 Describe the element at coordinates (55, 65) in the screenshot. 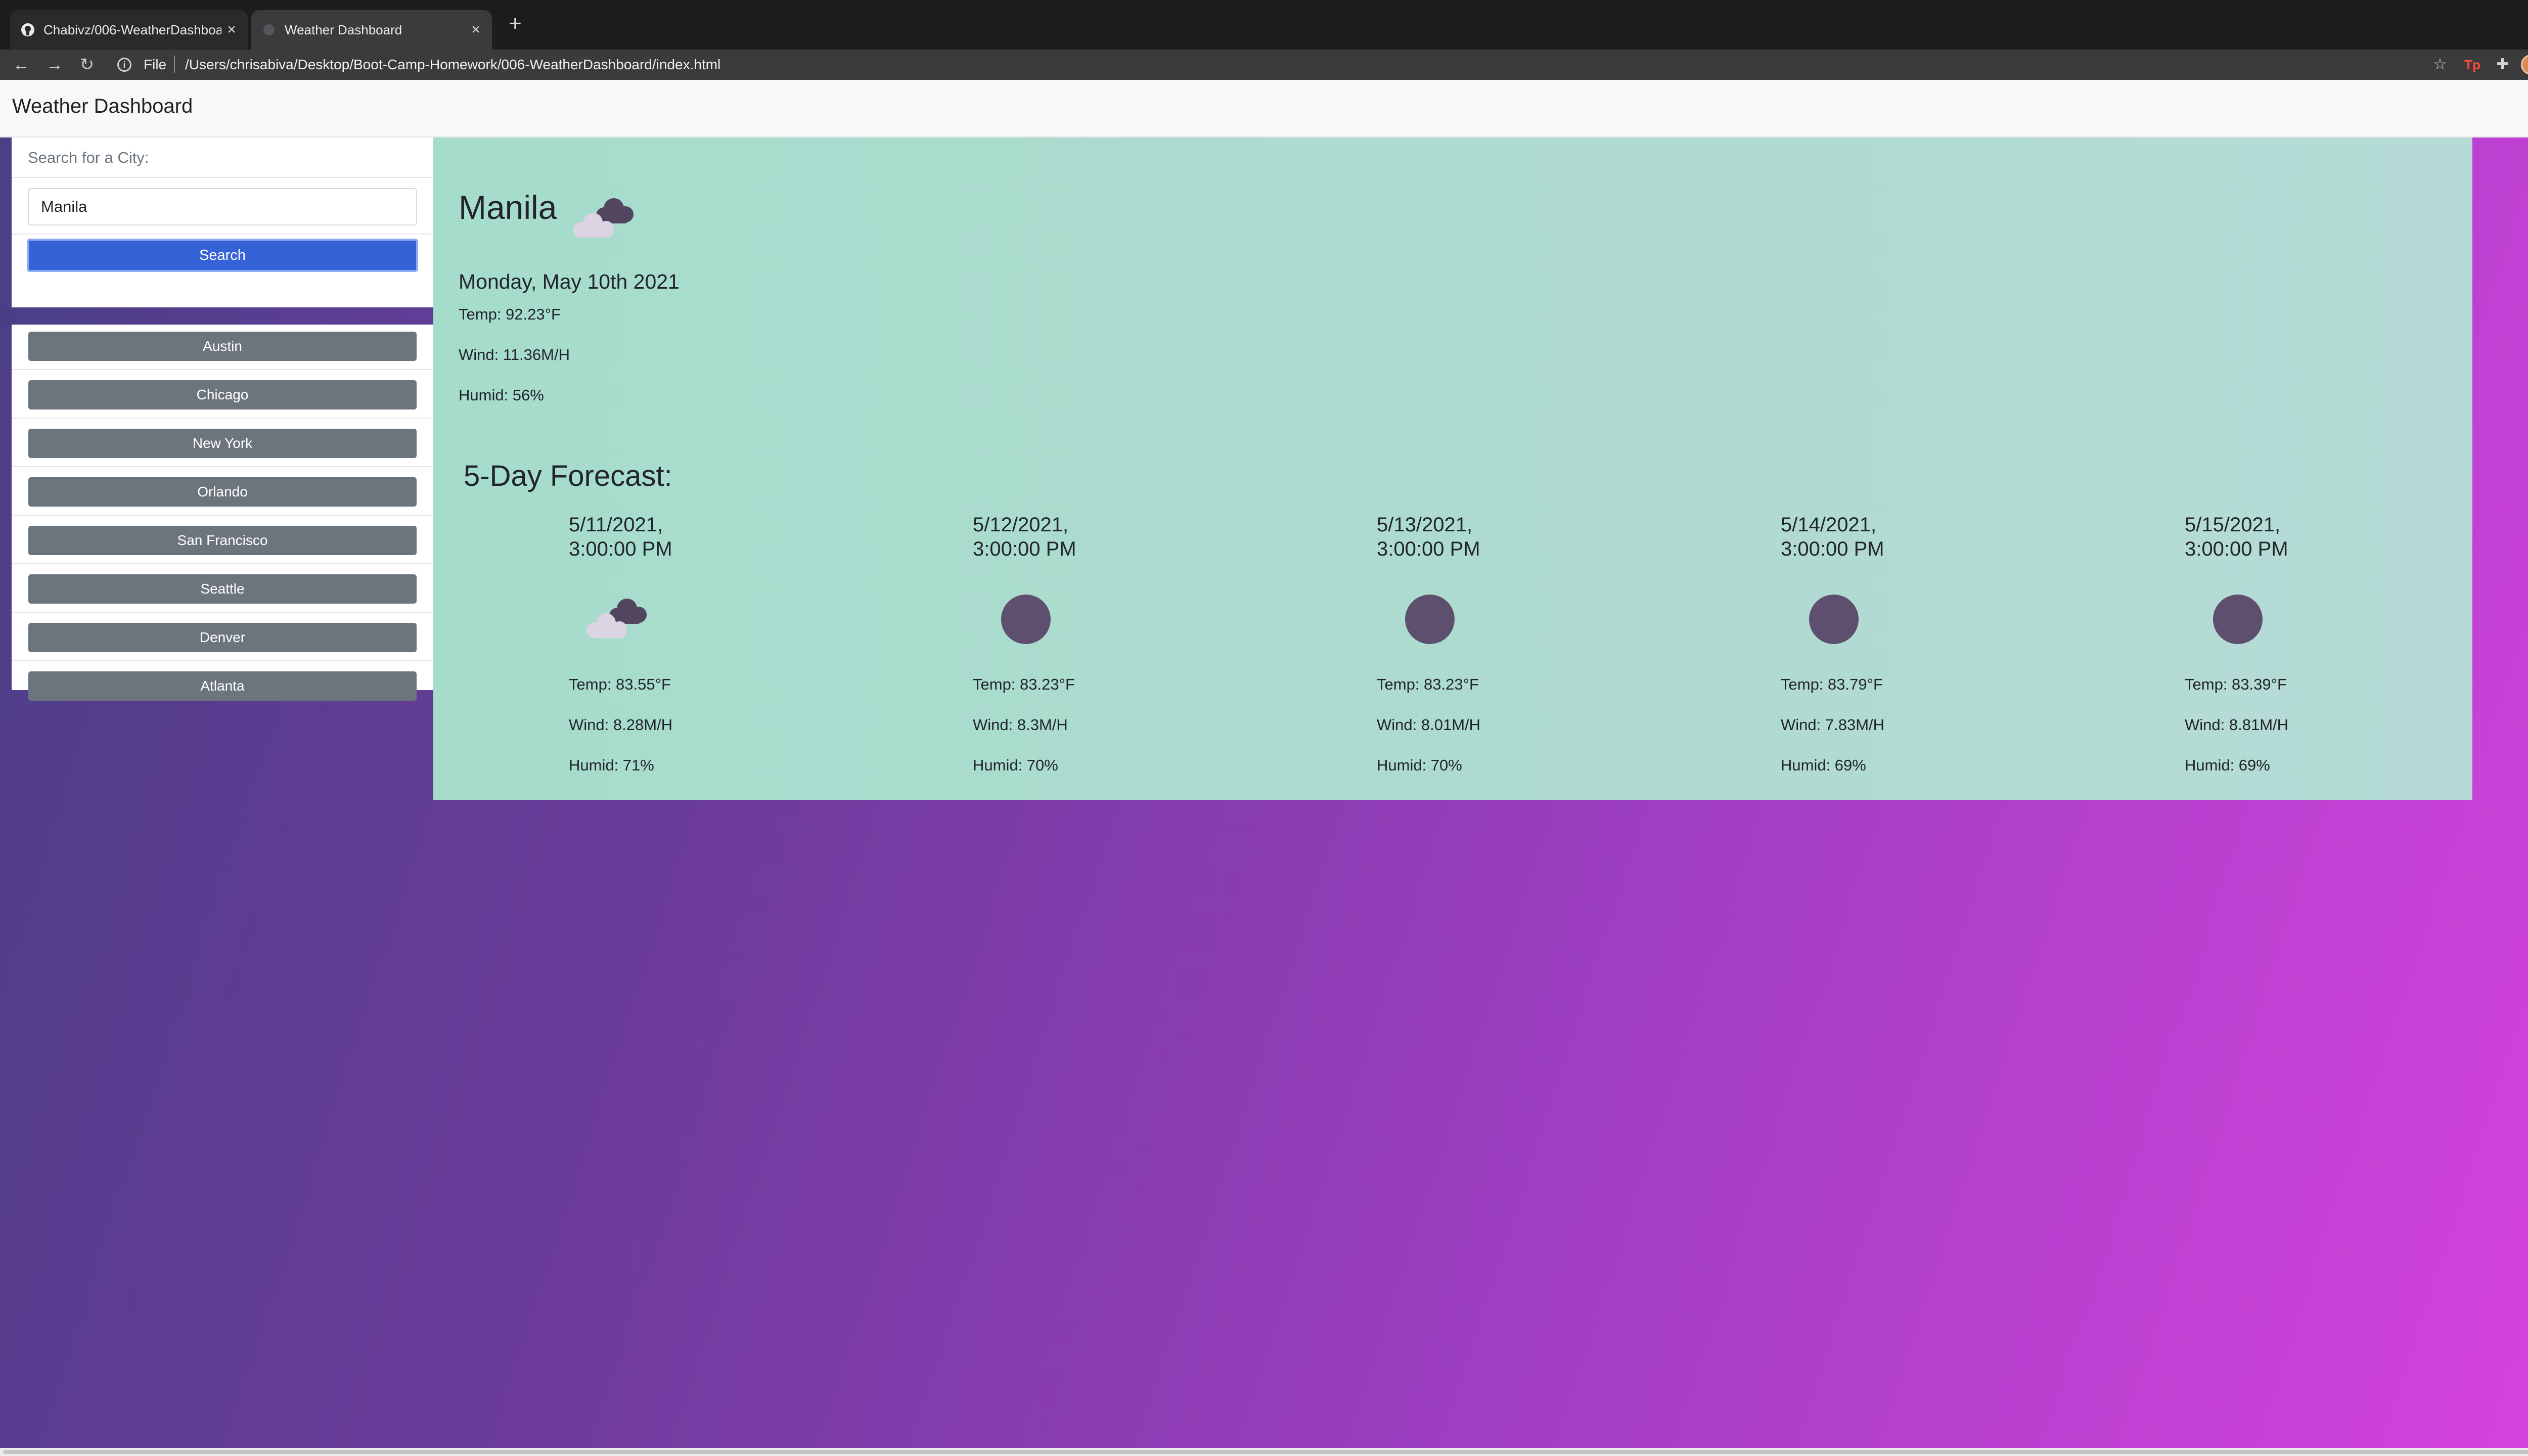

I see `forward-icon: →` at that location.